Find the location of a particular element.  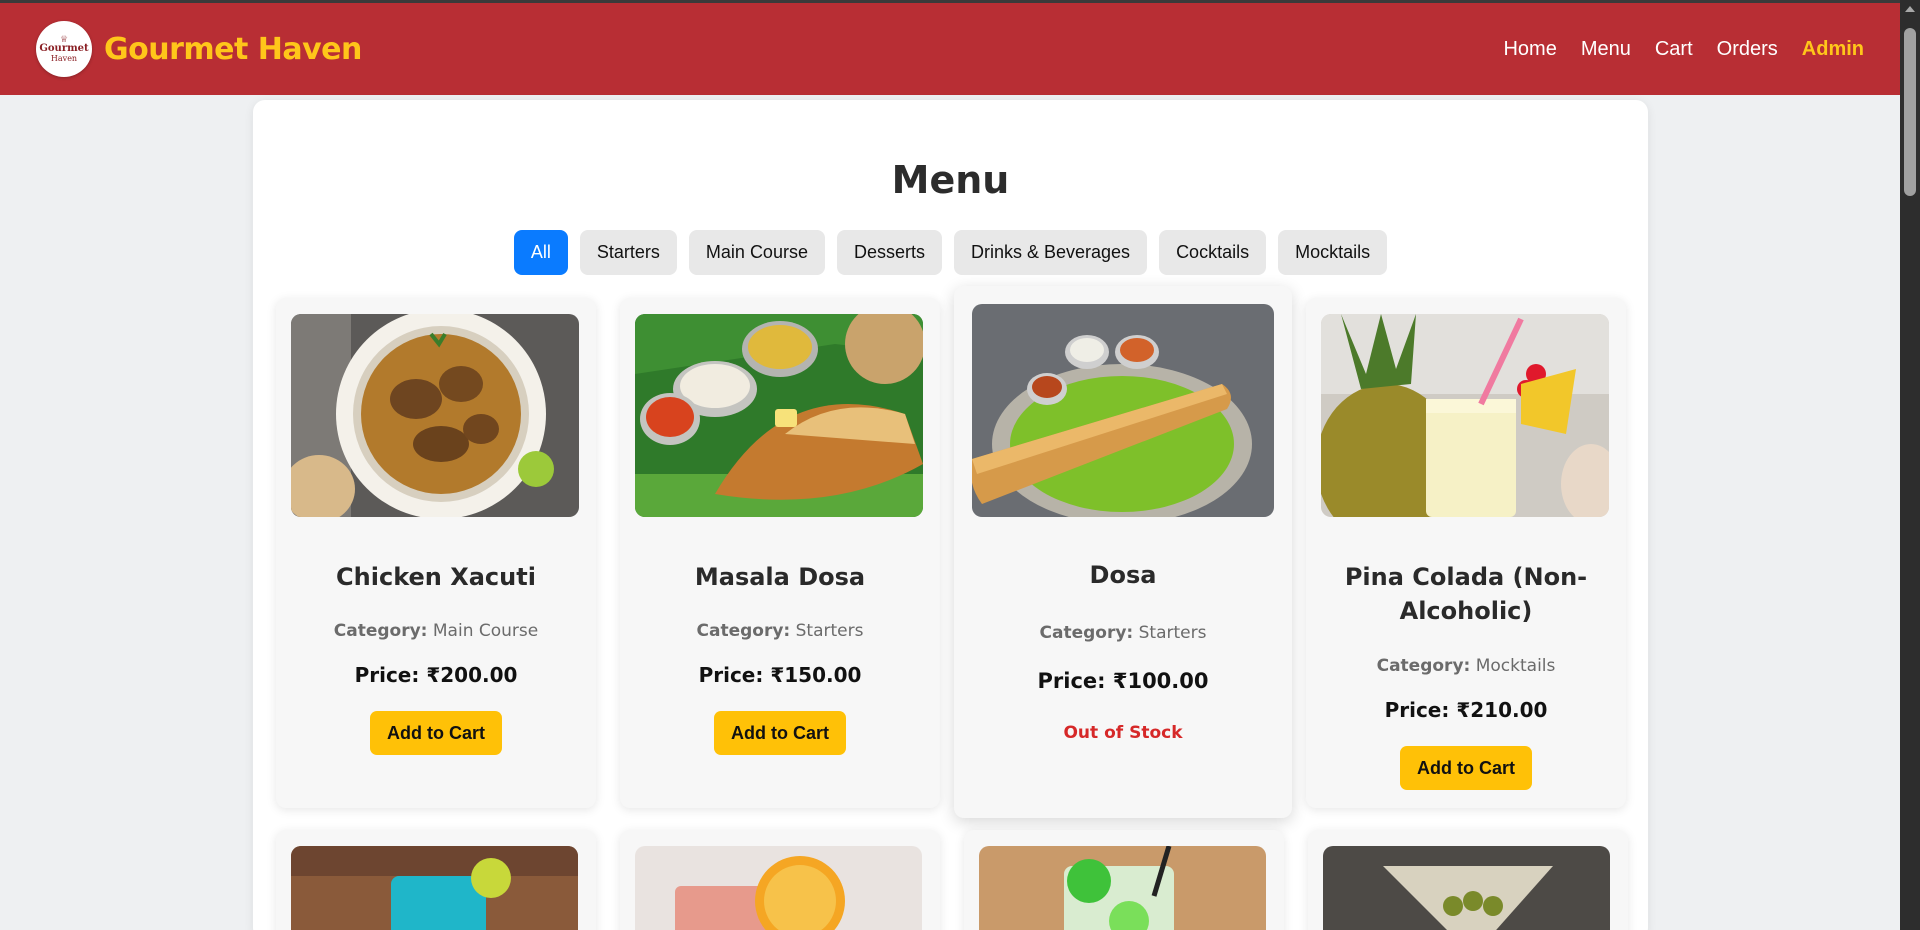

scroll-thumb is located at coordinates (1910, 112).